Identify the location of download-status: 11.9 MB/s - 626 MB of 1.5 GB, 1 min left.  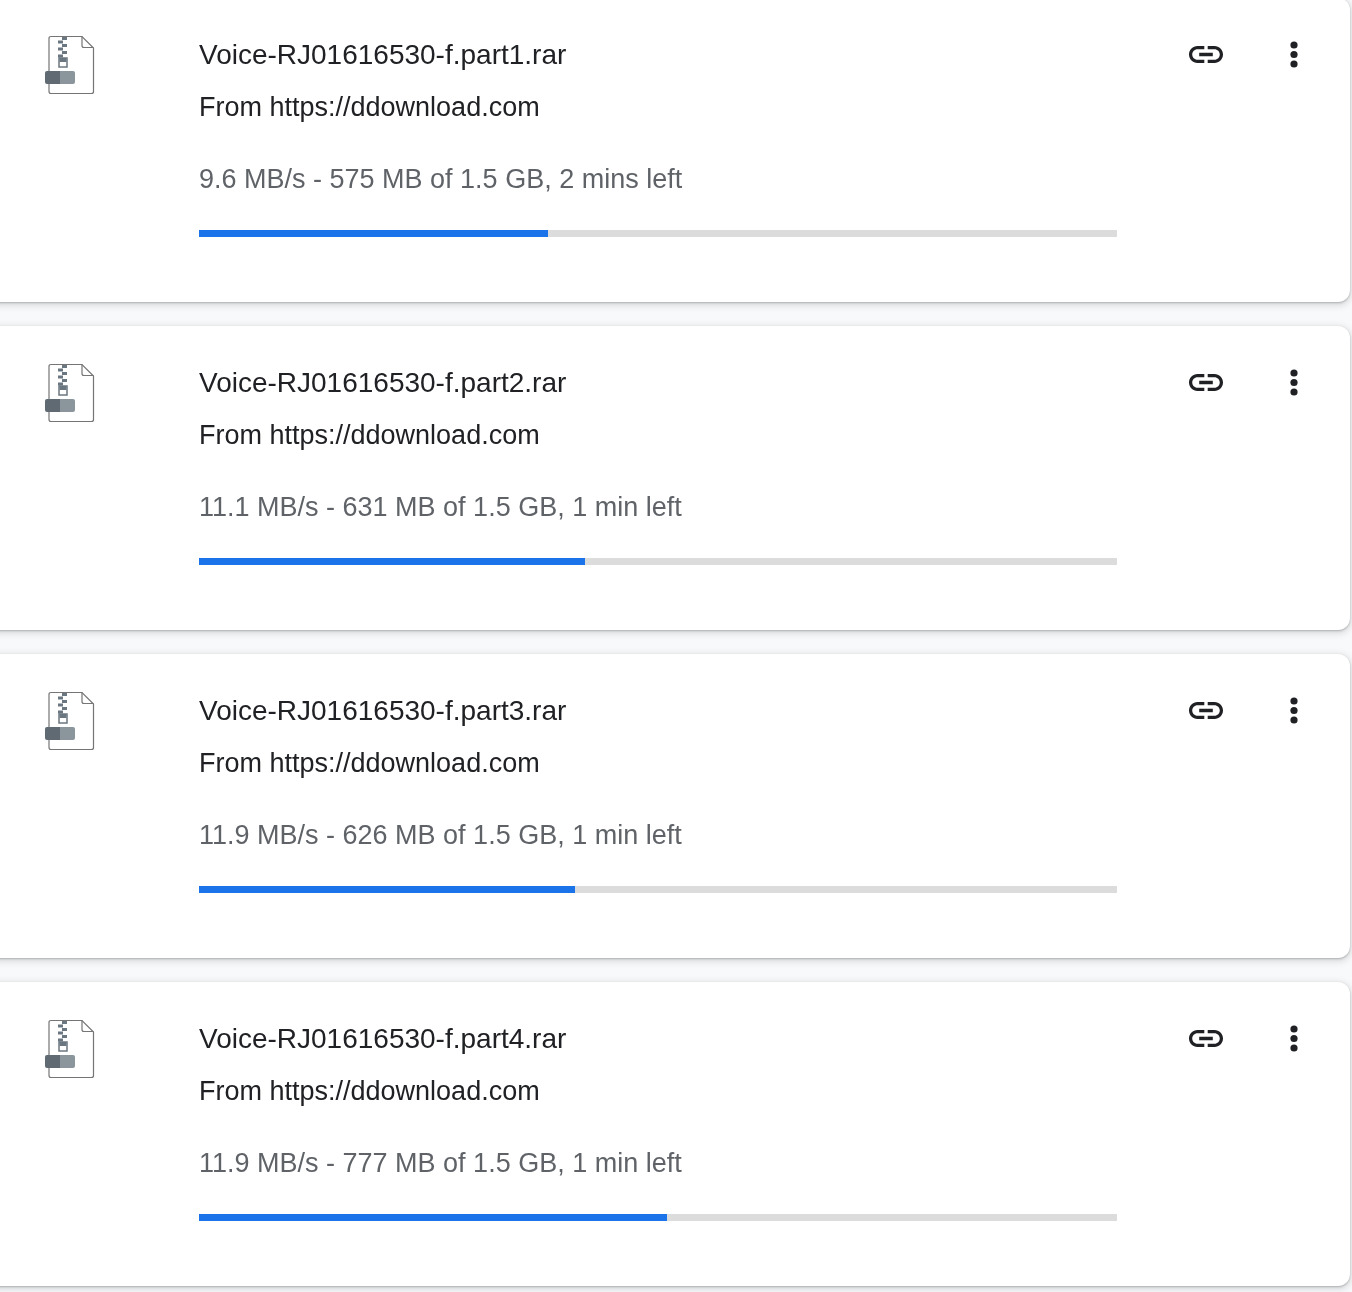
(440, 835).